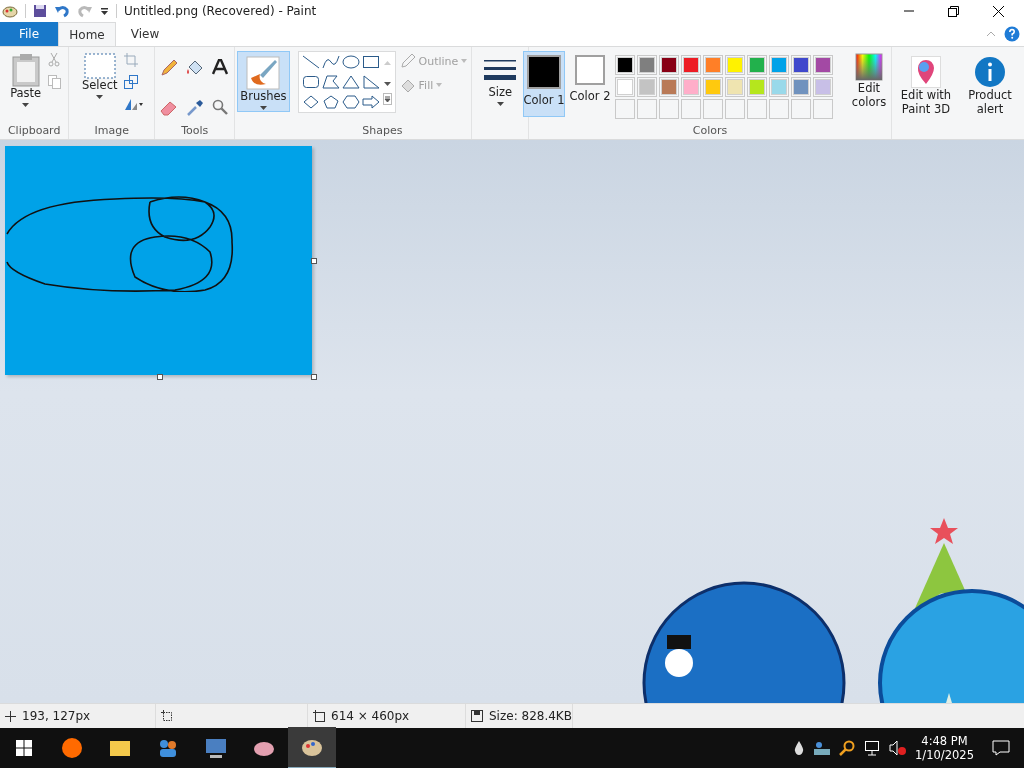 The height and width of the screenshot is (768, 1024). What do you see at coordinates (710, 130) in the screenshot?
I see `group-label: Colors` at bounding box center [710, 130].